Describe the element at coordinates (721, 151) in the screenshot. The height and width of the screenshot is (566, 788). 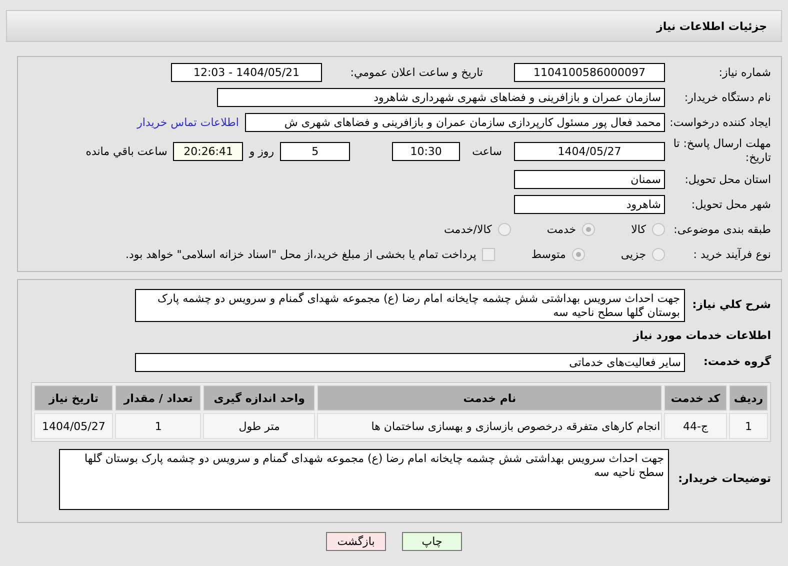
I see `field-label: مهلت ارسال پاسخ: تا تاریخ:` at that location.